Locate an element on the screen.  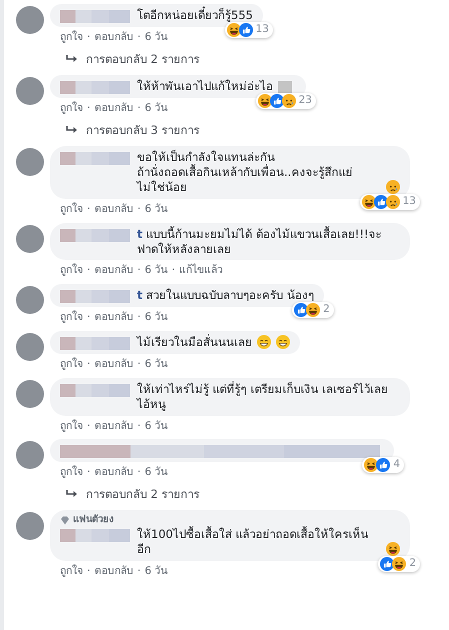
comment-text: t แบบนี้ก้านมะยมไม่ได้ ต้องไม้แขวนเสื้อเลย!!!จะฟาดให้หลังลายเลย is located at coordinates (260, 241).